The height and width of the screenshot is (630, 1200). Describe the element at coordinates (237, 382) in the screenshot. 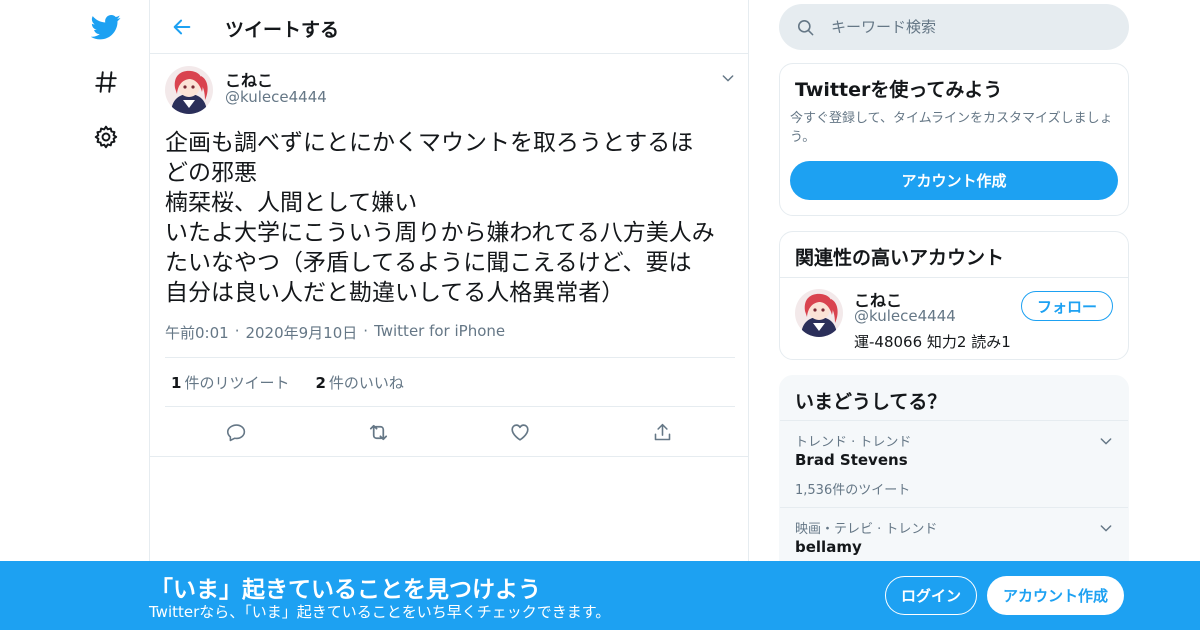

I see `retweet-label: 件のリツイート` at that location.